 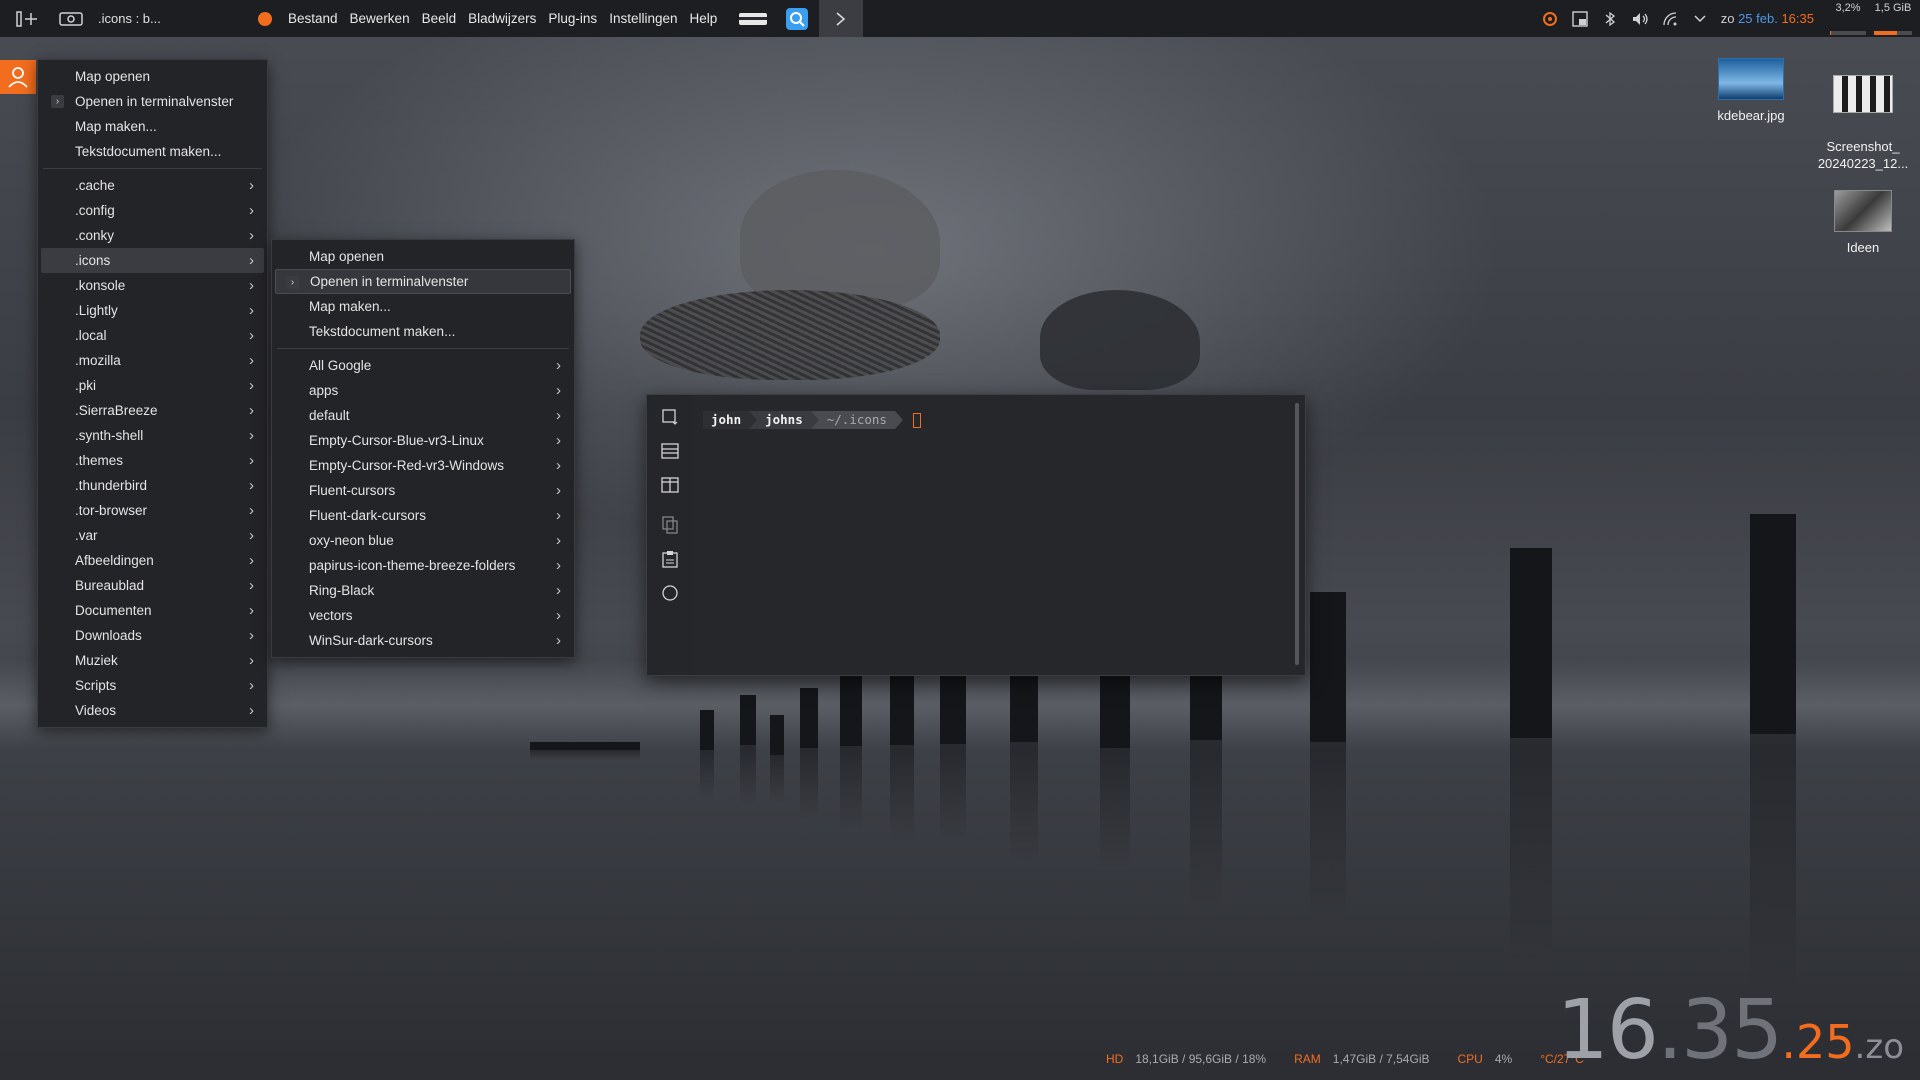 I want to click on menu-folder-var: .var ›, so click(x=152, y=535).